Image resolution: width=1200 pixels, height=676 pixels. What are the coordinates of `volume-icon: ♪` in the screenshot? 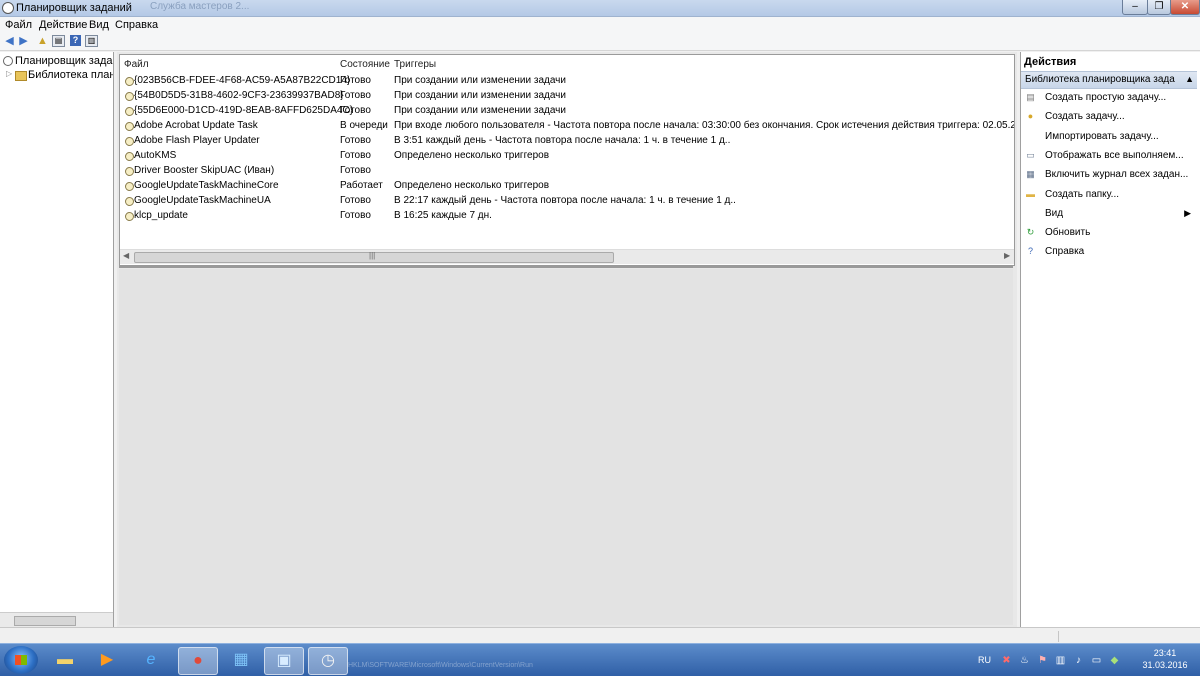 It's located at (1078, 660).